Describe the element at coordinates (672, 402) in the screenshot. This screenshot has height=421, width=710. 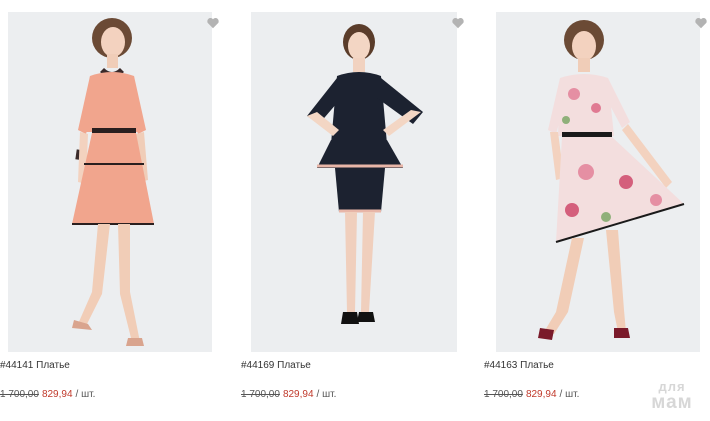
I see `watermark-line-2: мам` at that location.